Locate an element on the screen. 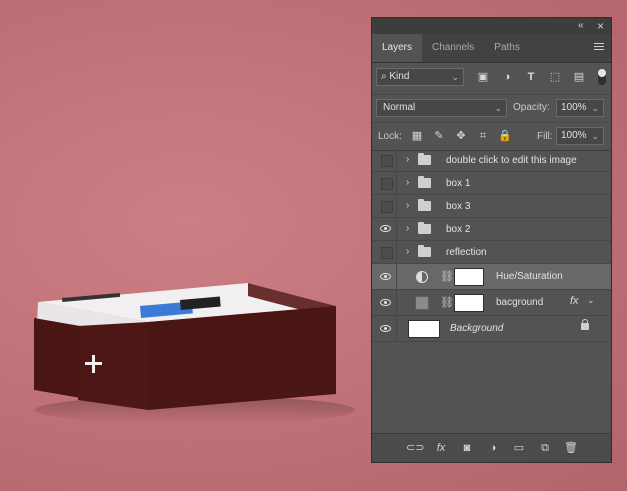 The width and height of the screenshot is (627, 491). blend-mode-select: Normal ⌄ is located at coordinates (441, 108).